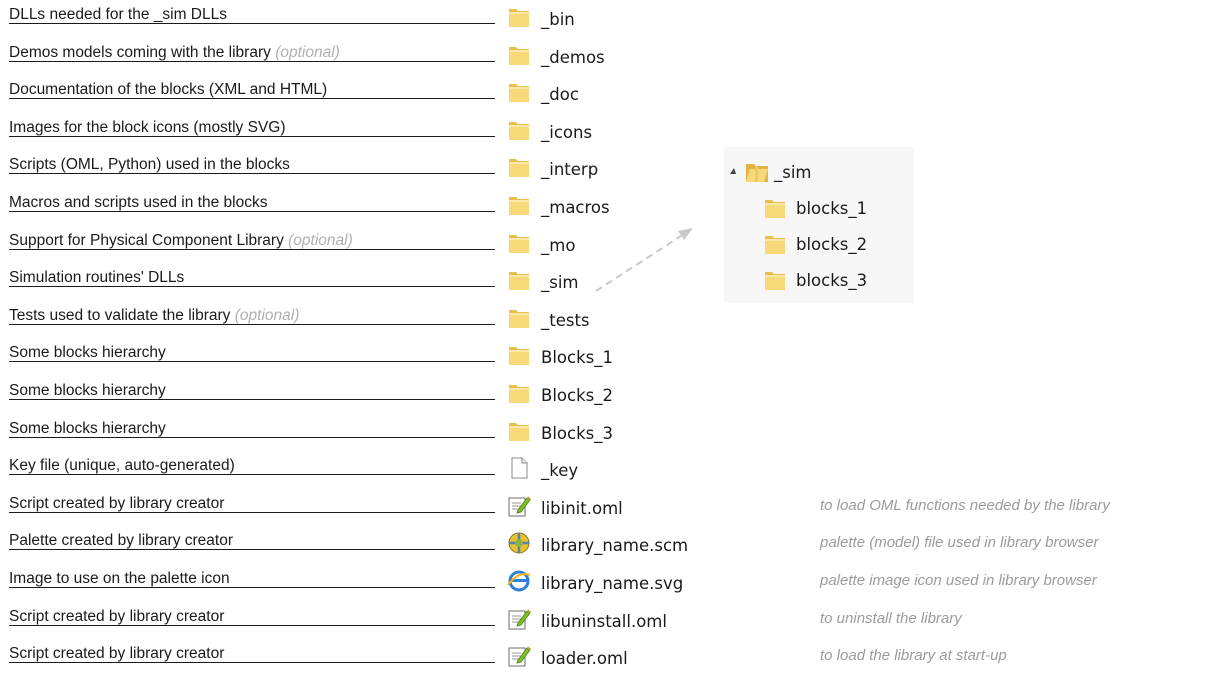  I want to click on reference-arrow, so click(644, 260).